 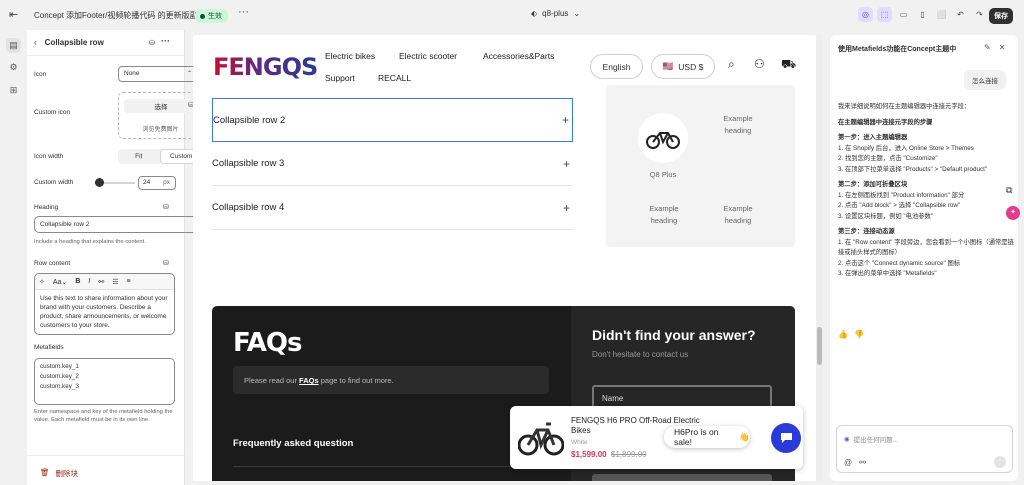 What do you see at coordinates (13, 67) in the screenshot?
I see `settings-gear-icon: ⚙` at bounding box center [13, 67].